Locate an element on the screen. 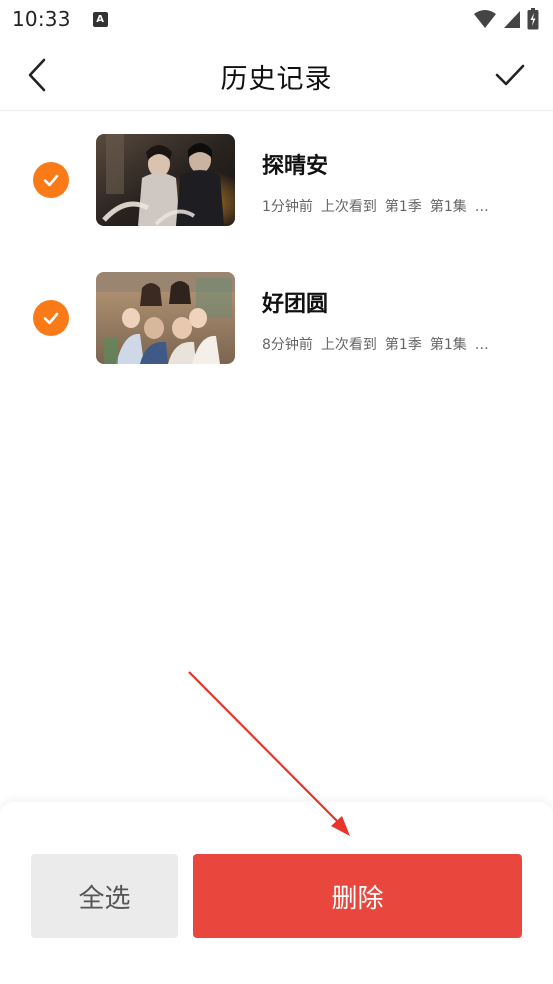 This screenshot has height=984, width=553. signal-icon is located at coordinates (512, 19).